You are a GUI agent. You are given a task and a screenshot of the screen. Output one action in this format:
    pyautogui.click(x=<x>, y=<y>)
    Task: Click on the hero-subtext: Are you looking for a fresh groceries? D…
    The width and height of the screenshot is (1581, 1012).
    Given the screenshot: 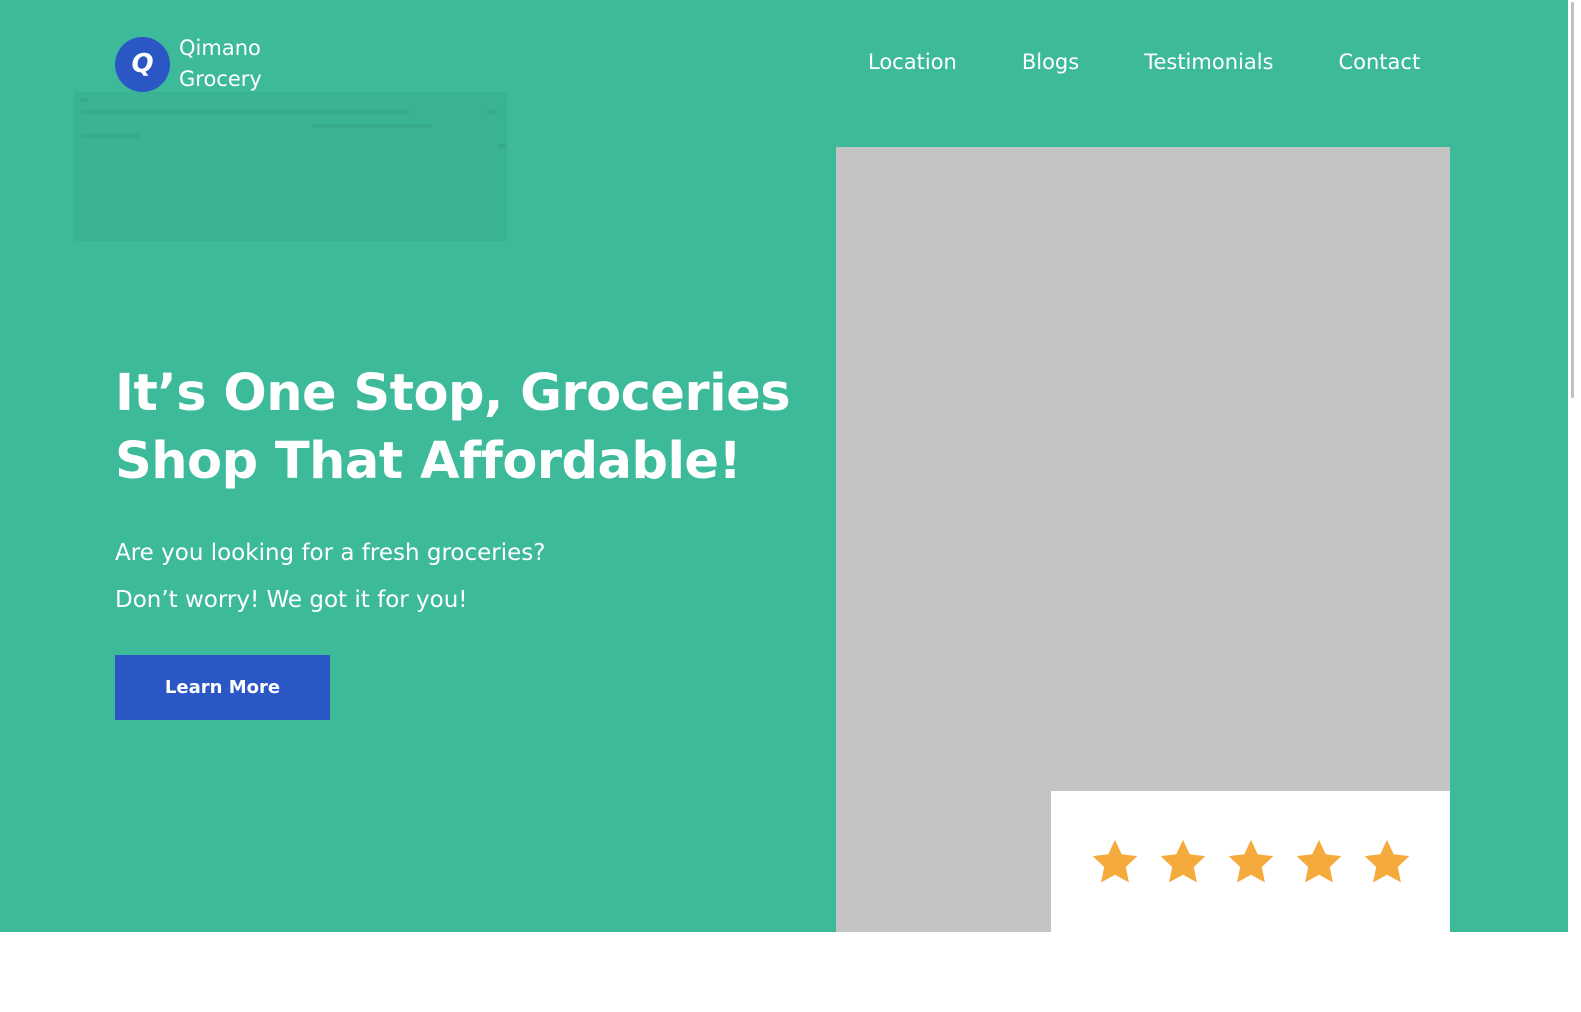 What is the action you would take?
    pyautogui.click(x=330, y=577)
    